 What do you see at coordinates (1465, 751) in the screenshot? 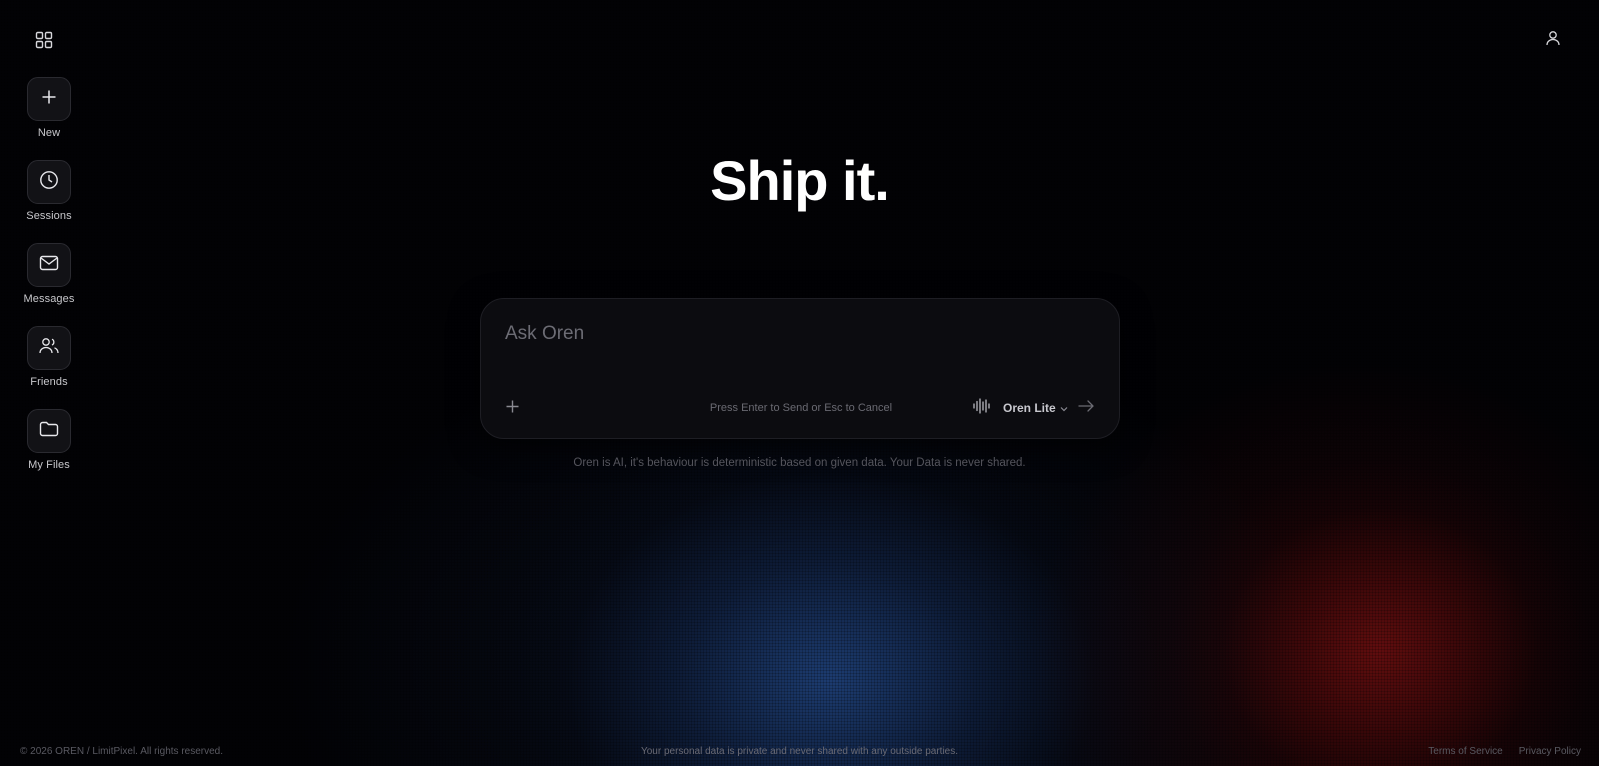
I see `terms-link: Terms of Service` at bounding box center [1465, 751].